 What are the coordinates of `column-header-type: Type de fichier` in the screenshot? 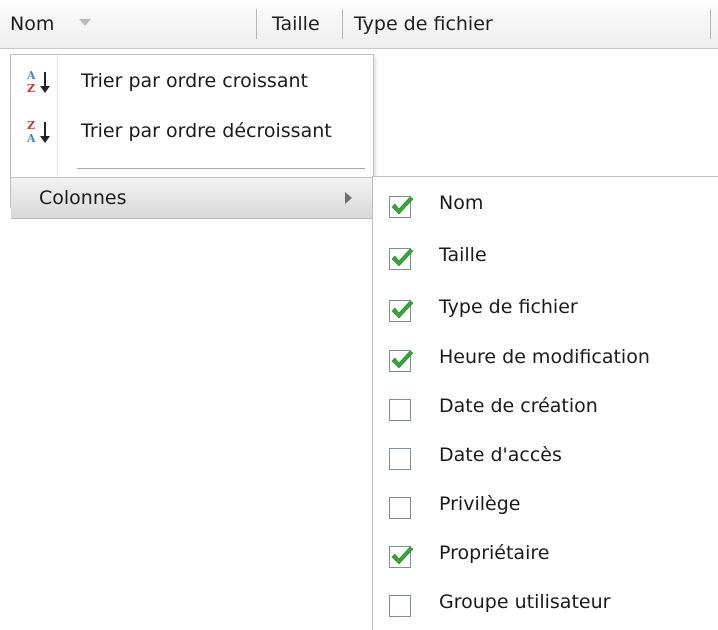 It's located at (423, 24).